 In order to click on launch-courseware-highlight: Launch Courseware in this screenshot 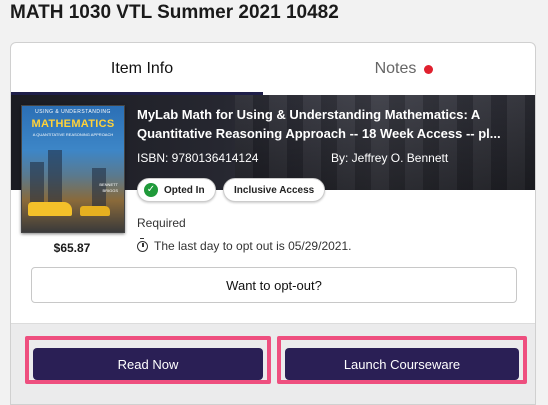, I will do `click(402, 360)`.